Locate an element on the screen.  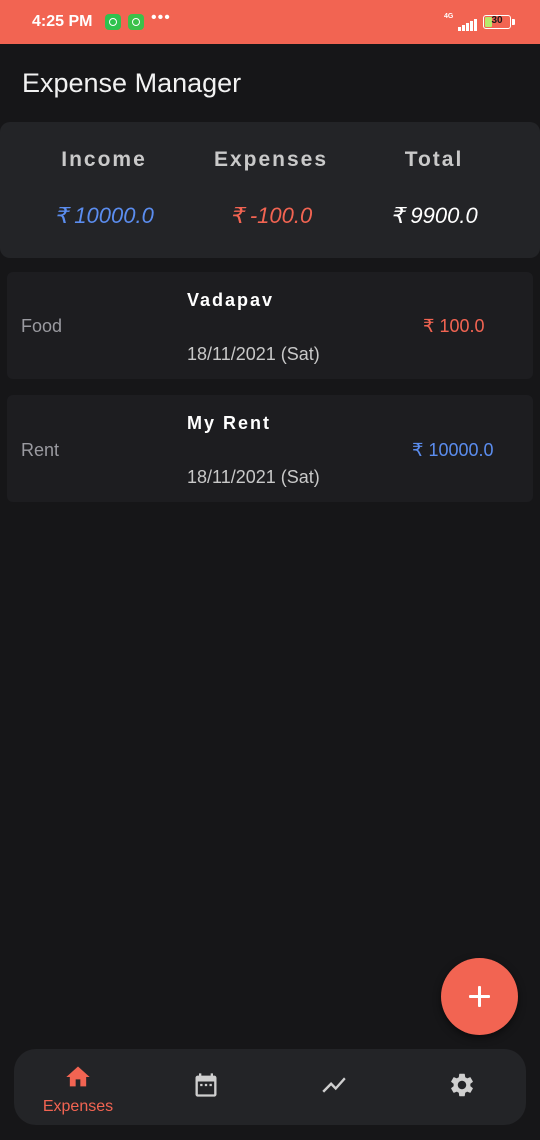
network-type: 4G is located at coordinates (449, 16).